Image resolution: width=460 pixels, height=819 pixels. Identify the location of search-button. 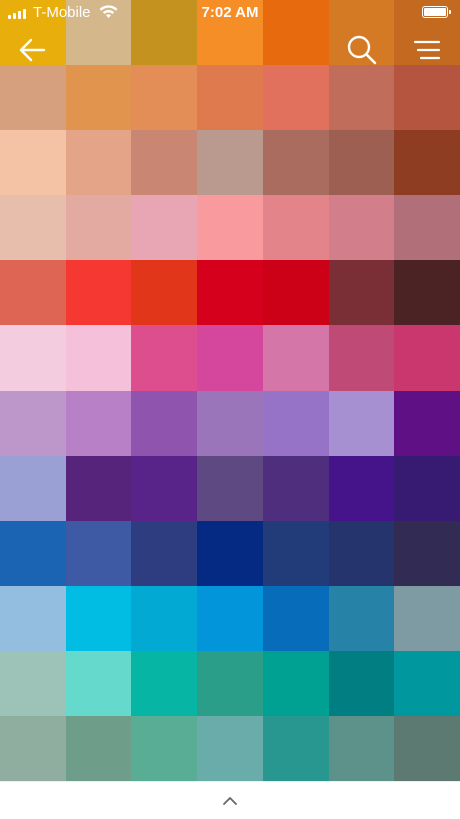
(362, 50).